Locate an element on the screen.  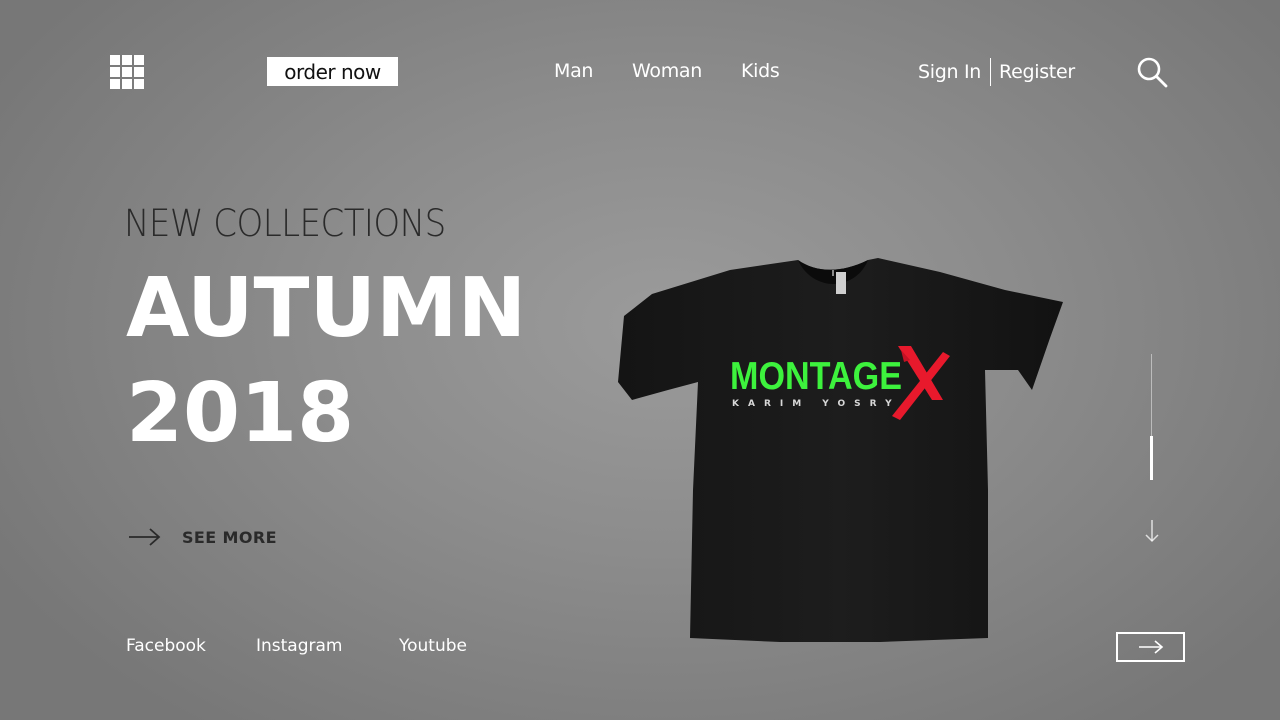
nav-item-woman: Woman is located at coordinates (686, 71).